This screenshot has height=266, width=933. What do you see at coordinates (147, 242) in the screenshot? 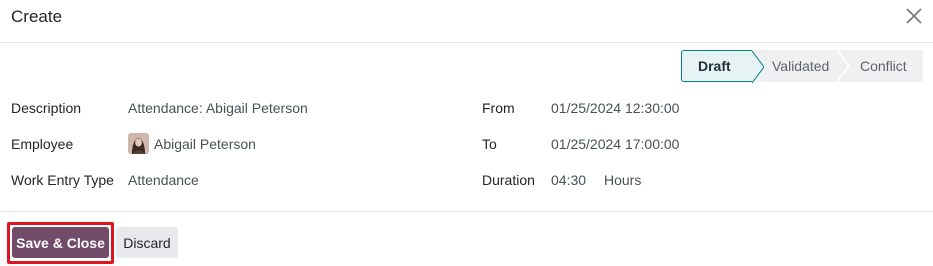
I see `discard-button: Discard` at bounding box center [147, 242].